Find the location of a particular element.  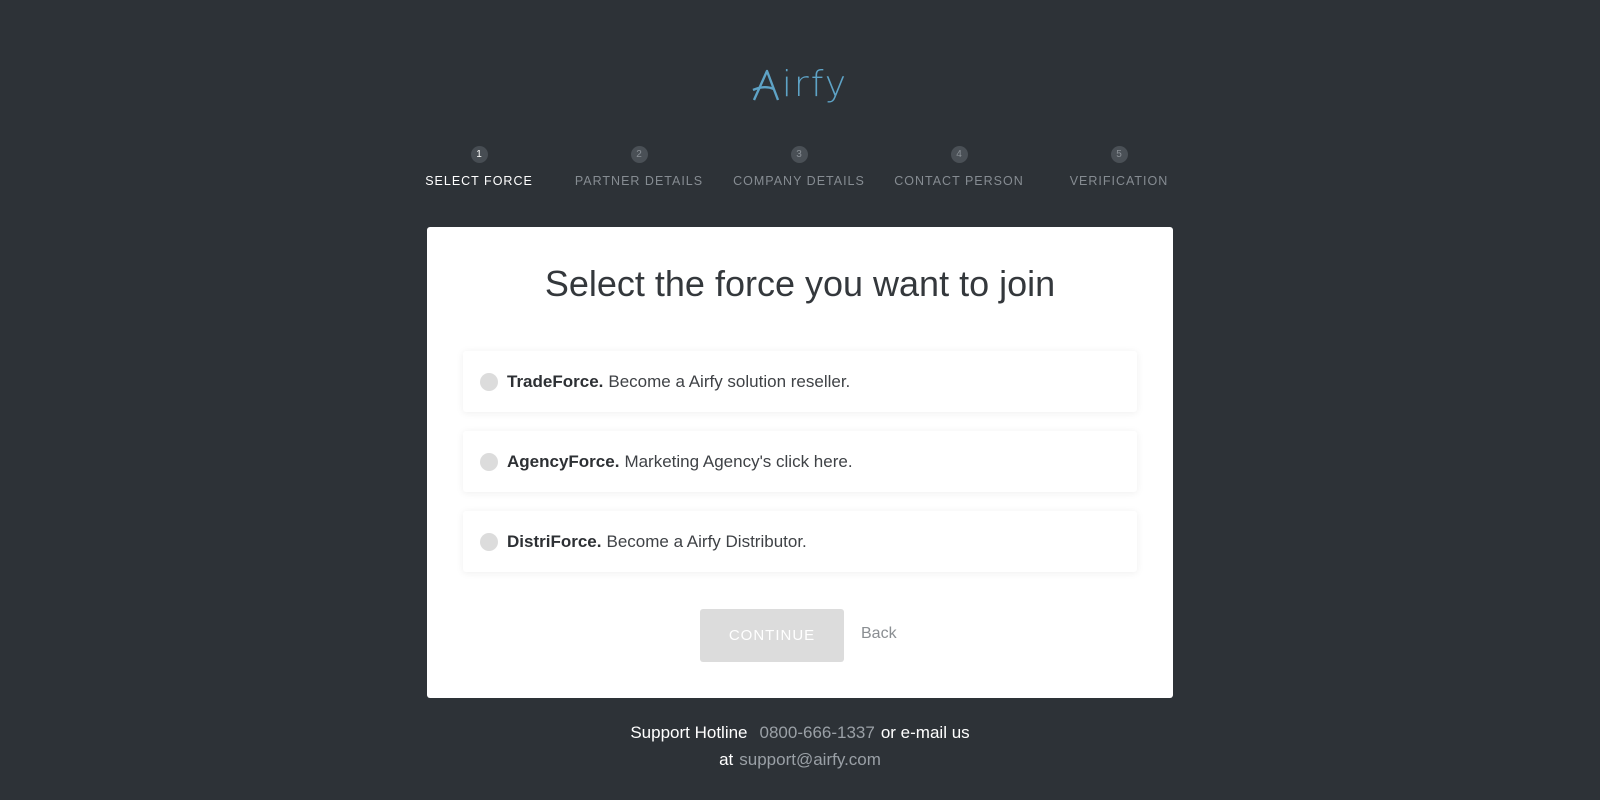

step-label: COMPANY DETAILS is located at coordinates (799, 181).